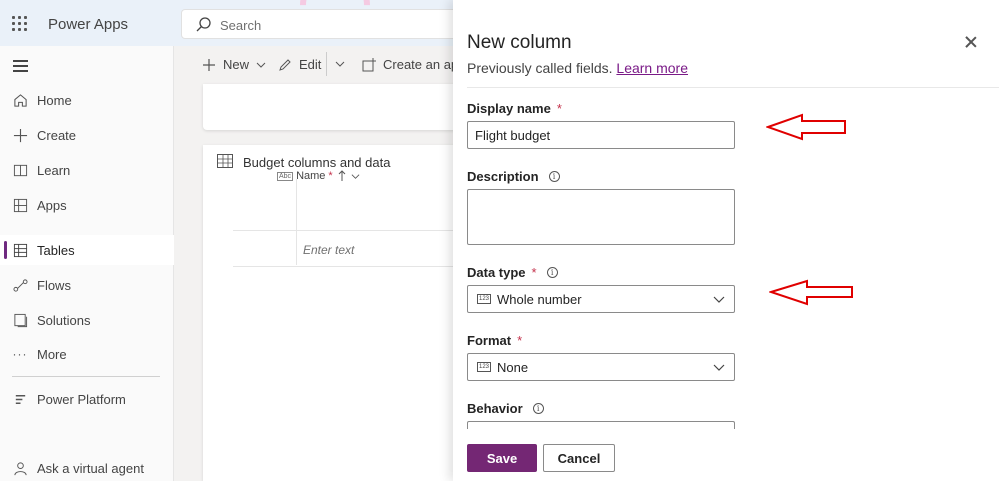  Describe the element at coordinates (52, 354) in the screenshot. I see `nav-item-label: More` at that location.